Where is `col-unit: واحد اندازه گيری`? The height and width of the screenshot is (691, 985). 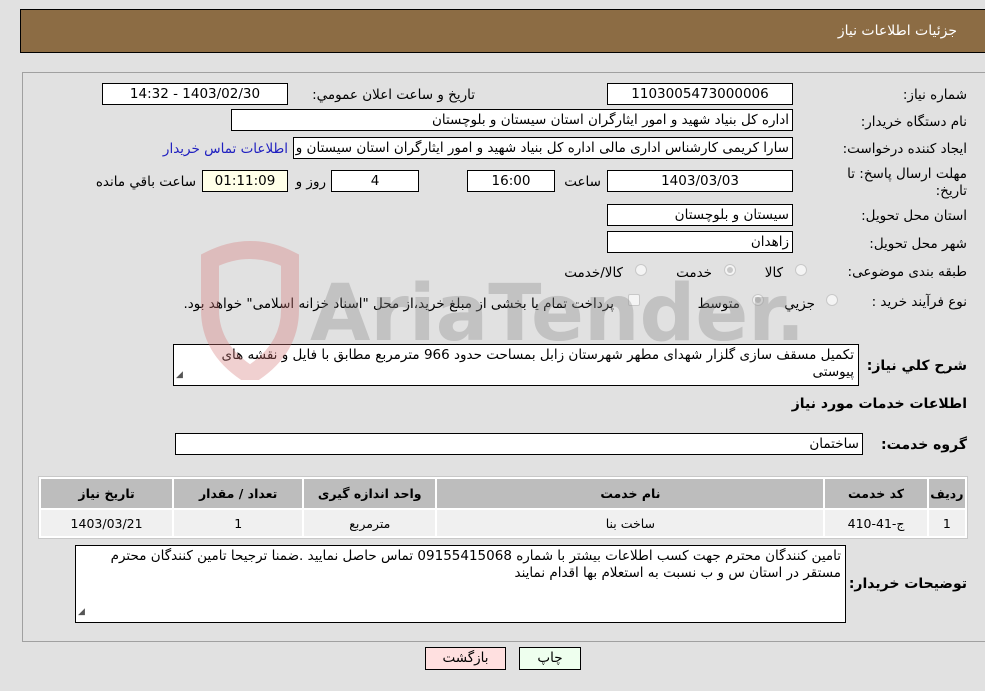 col-unit: واحد اندازه گيری is located at coordinates (370, 493).